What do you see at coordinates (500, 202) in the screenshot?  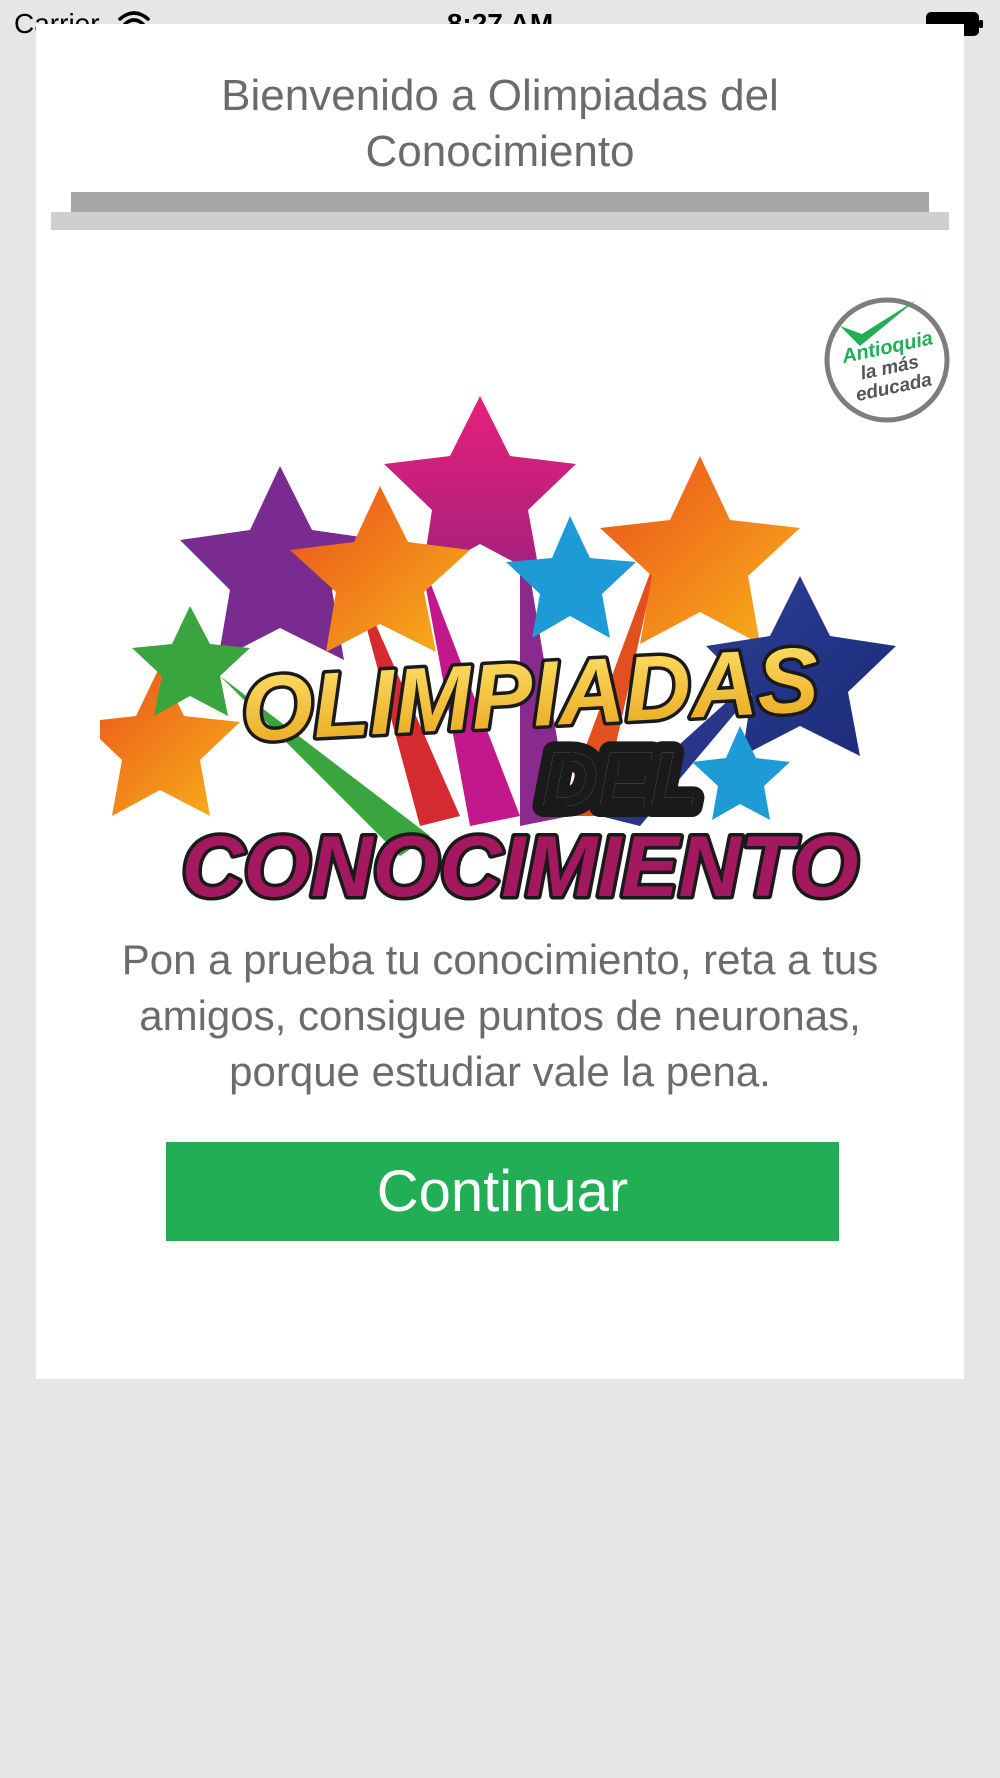 I see `header-divider` at bounding box center [500, 202].